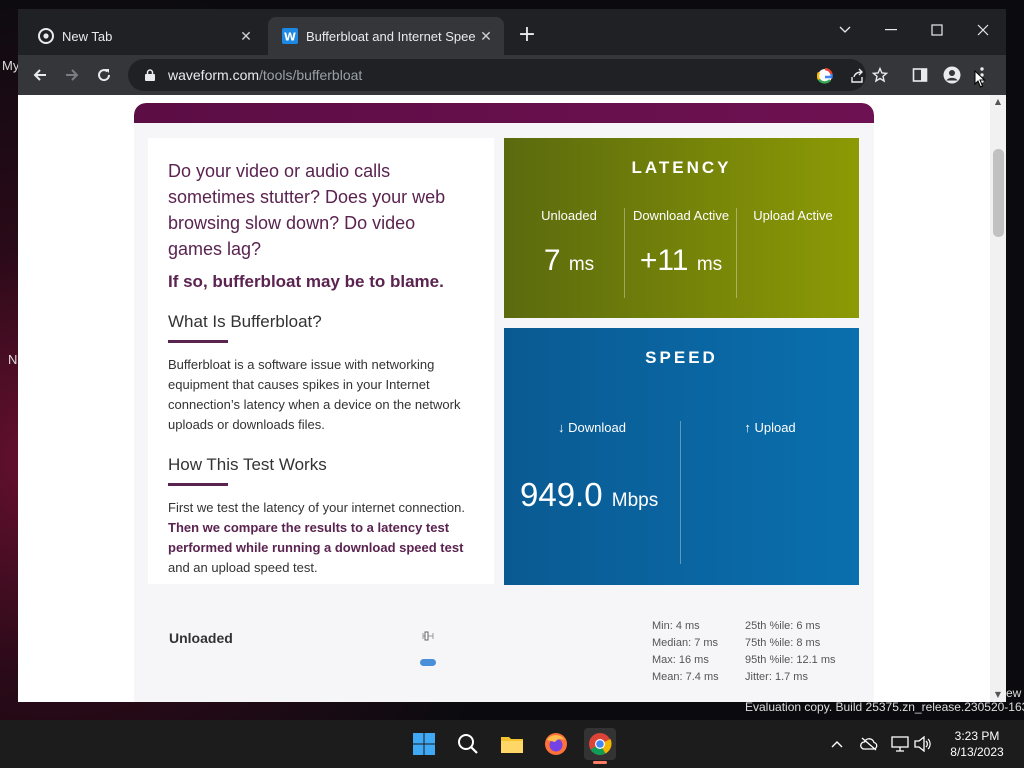 This screenshot has width=1024, height=768. What do you see at coordinates (900, 744) in the screenshot?
I see `network-icon` at bounding box center [900, 744].